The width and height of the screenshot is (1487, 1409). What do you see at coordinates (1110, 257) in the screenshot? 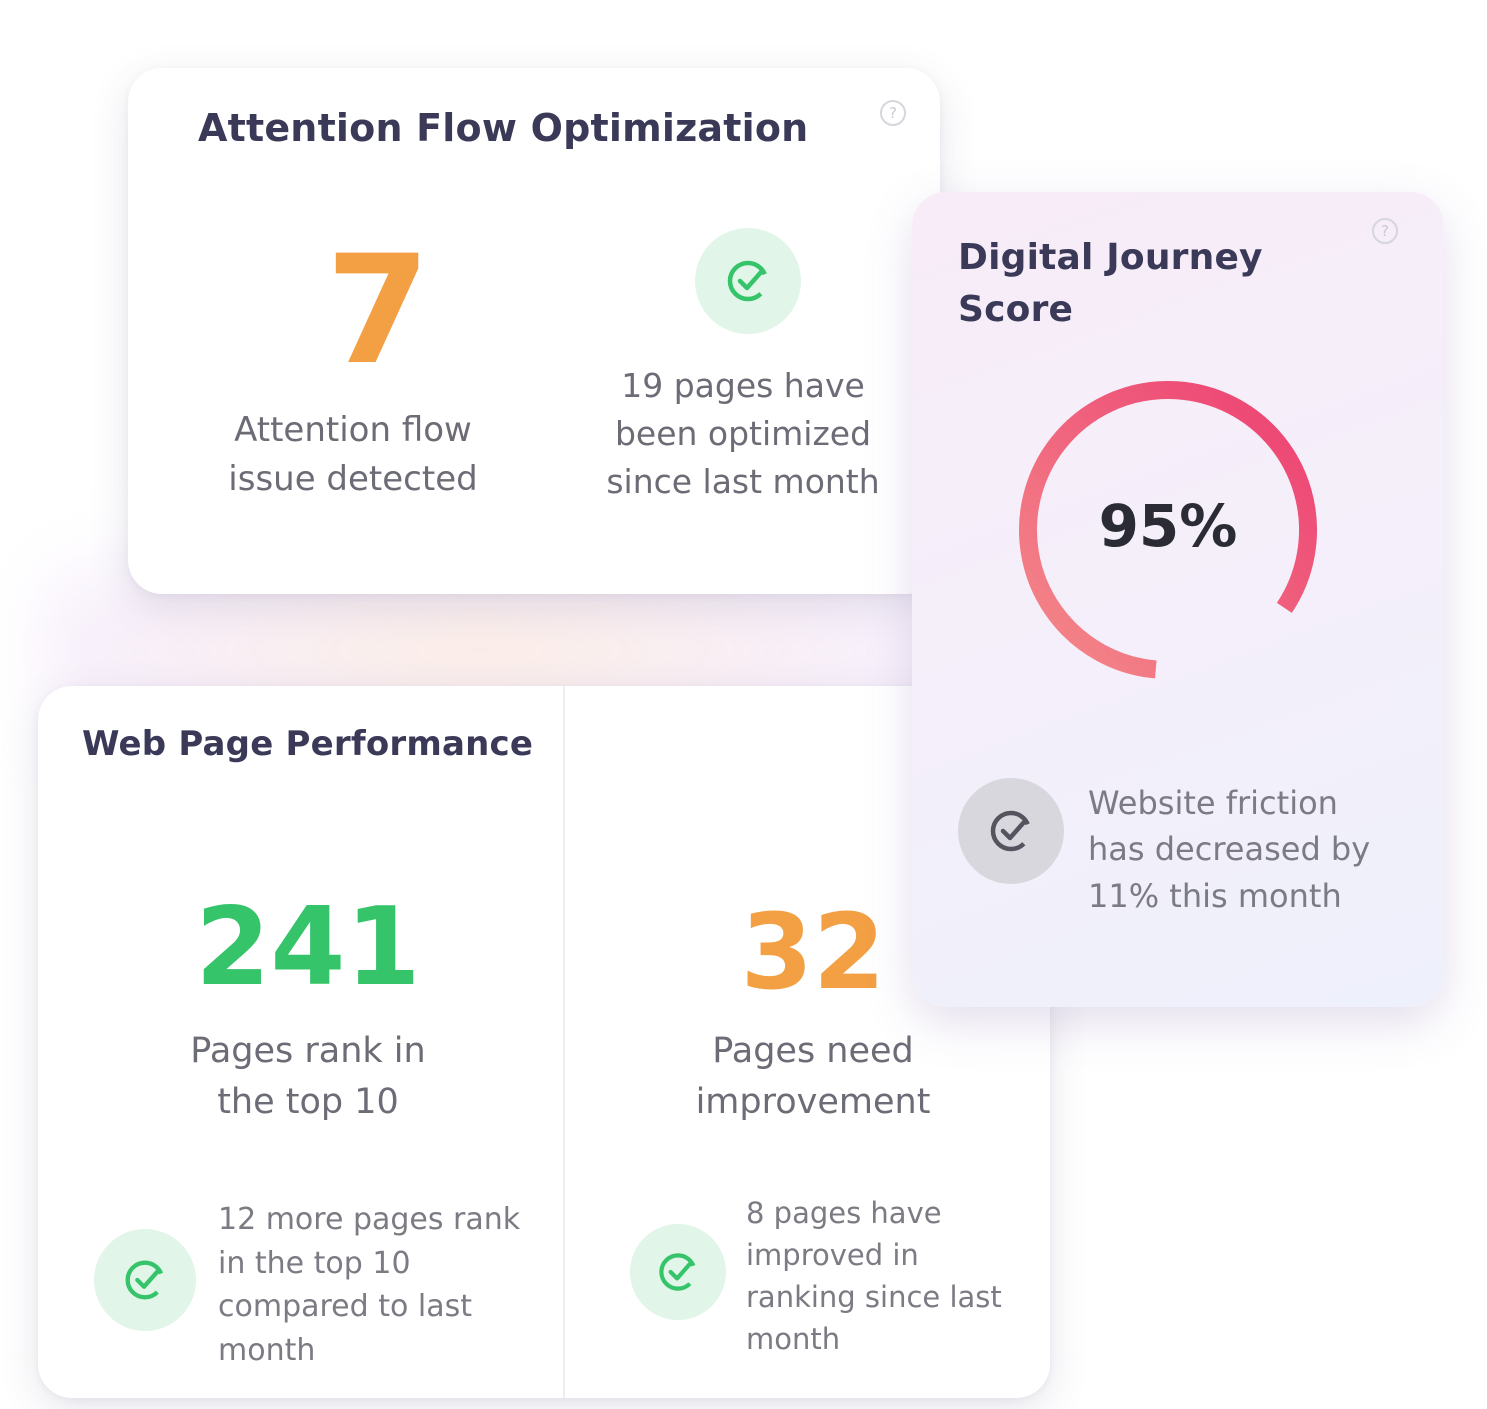
I see `digital-journey-title-line: Digital Journey` at bounding box center [1110, 257].